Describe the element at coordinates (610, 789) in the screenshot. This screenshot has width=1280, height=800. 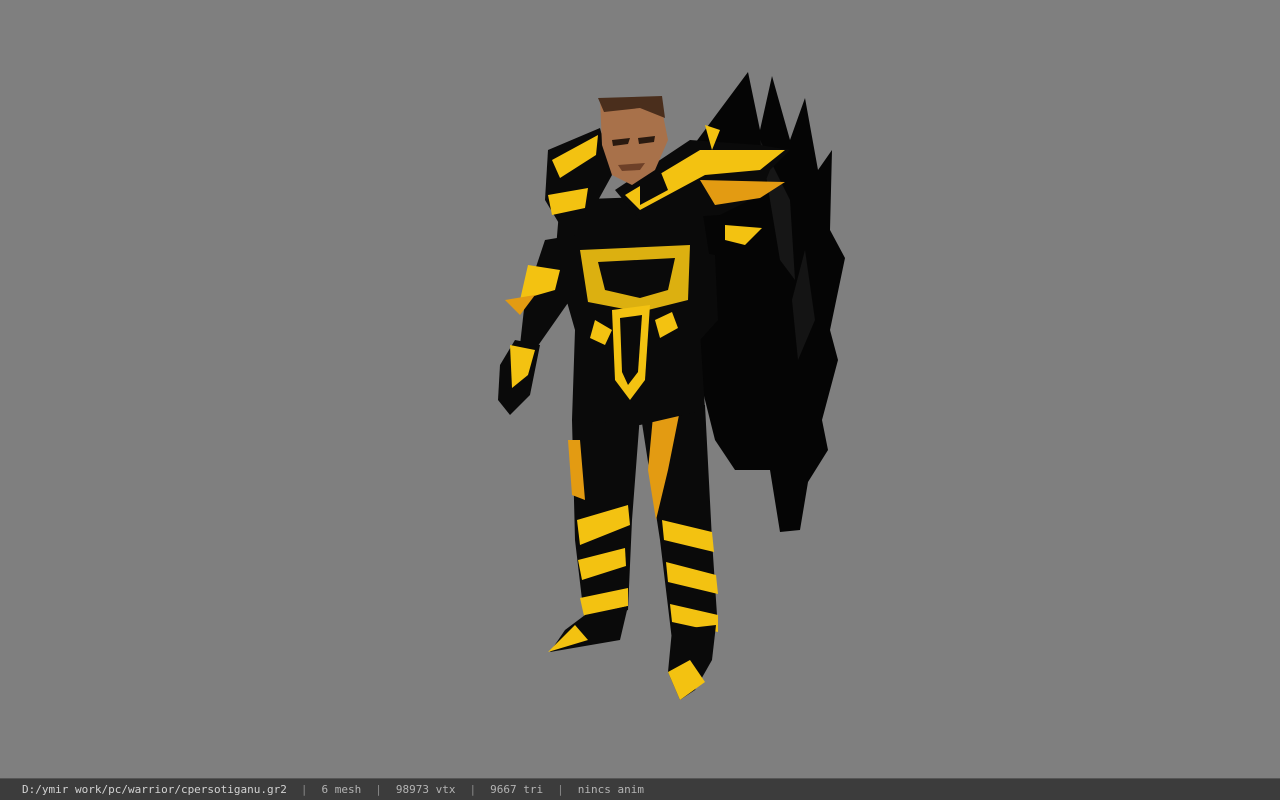
I see `animation-state: nincs anim` at that location.